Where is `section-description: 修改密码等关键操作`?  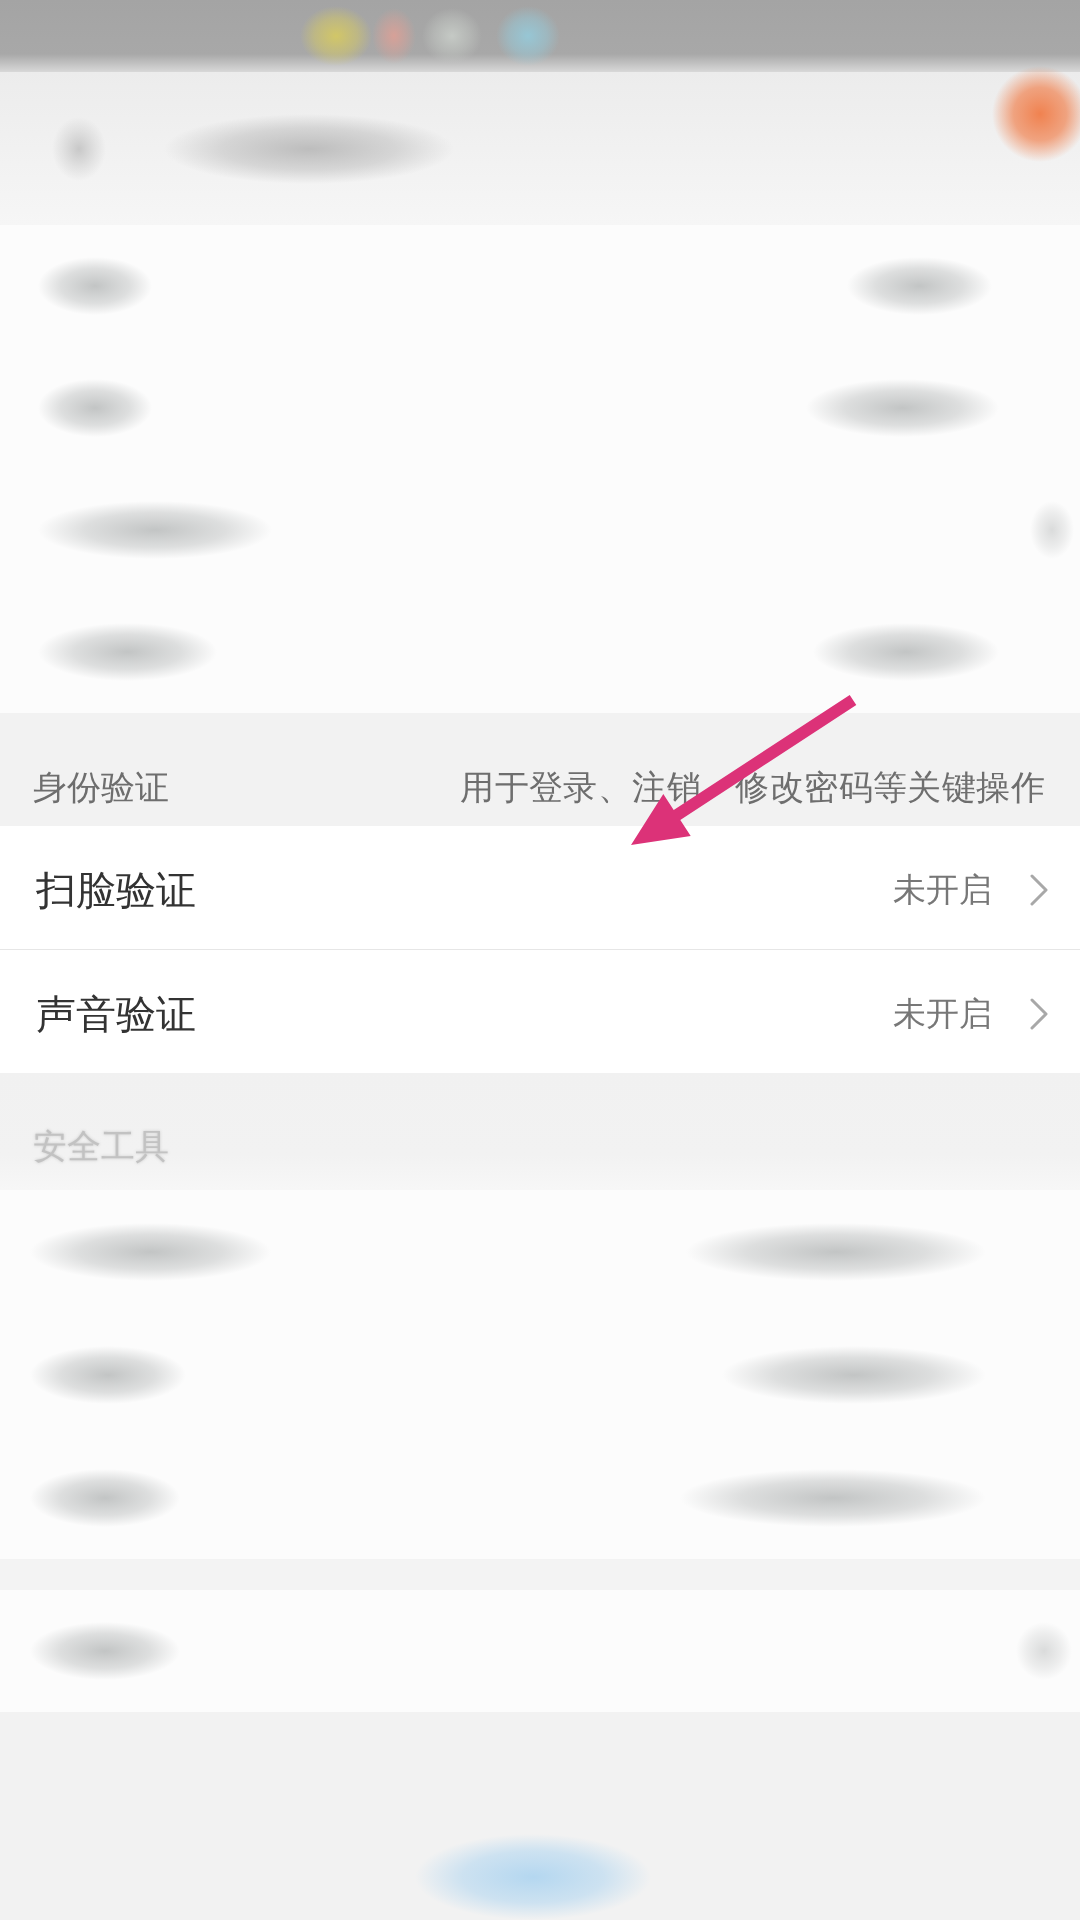 section-description: 修改密码等关键操作 is located at coordinates (890, 787).